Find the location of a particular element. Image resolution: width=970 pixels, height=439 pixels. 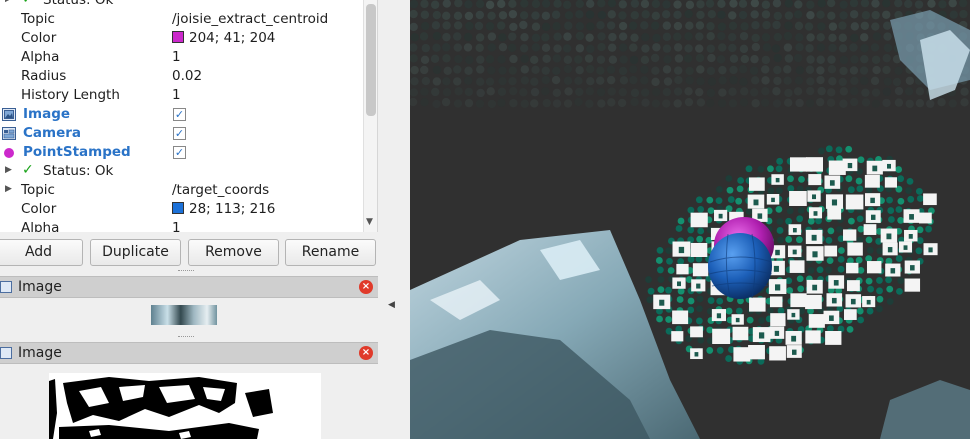

display-item-camera: Camera ✓ is located at coordinates (181, 133).